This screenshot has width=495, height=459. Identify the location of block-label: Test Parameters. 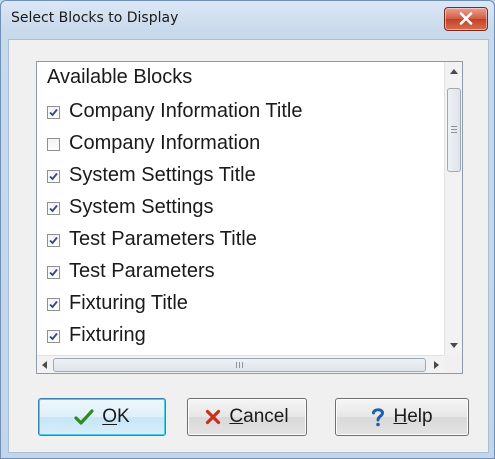
(142, 271).